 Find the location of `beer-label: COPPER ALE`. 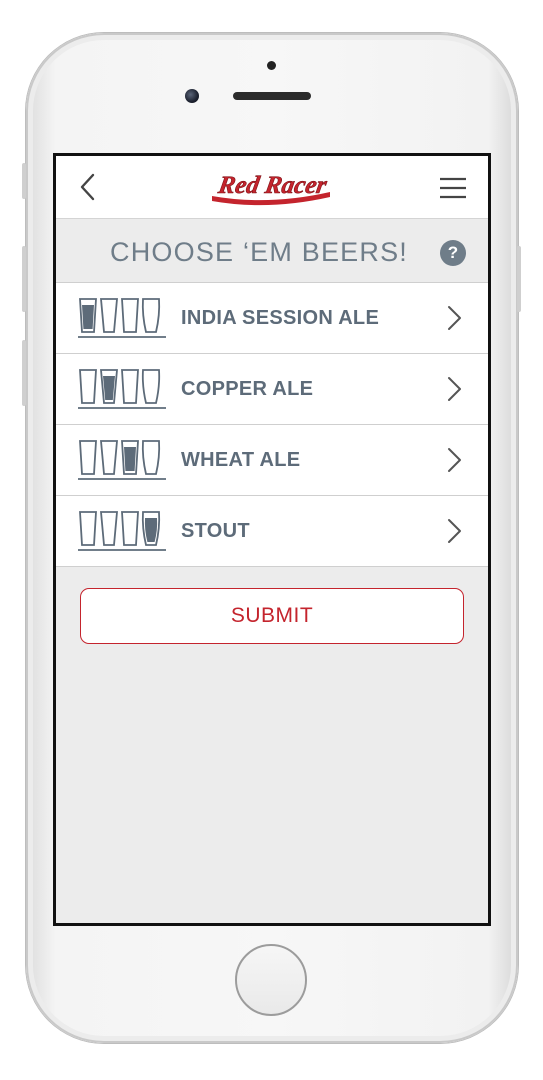

beer-label: COPPER ALE is located at coordinates (247, 389).